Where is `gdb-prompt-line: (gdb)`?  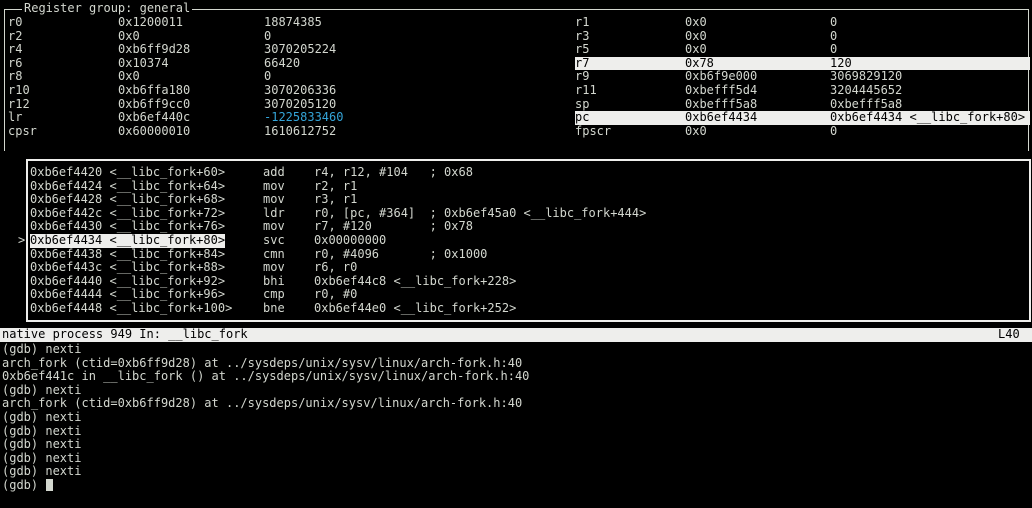 gdb-prompt-line: (gdb) is located at coordinates (265, 485).